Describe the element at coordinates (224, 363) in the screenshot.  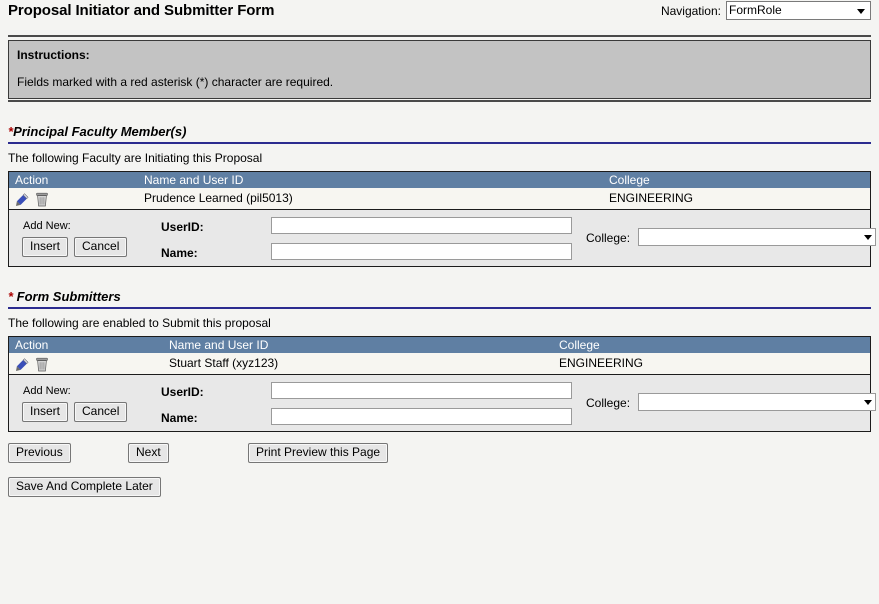
I see `row-name-cell: Stuart Staff (xyz123)` at that location.